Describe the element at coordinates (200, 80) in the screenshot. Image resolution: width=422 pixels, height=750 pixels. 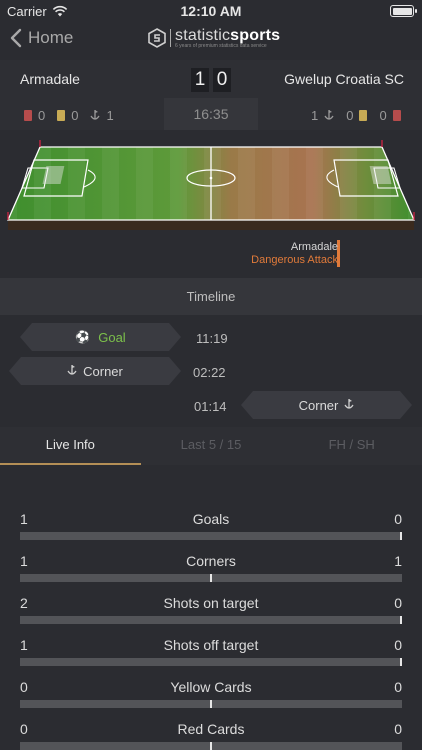
I see `home-score: 1` at that location.